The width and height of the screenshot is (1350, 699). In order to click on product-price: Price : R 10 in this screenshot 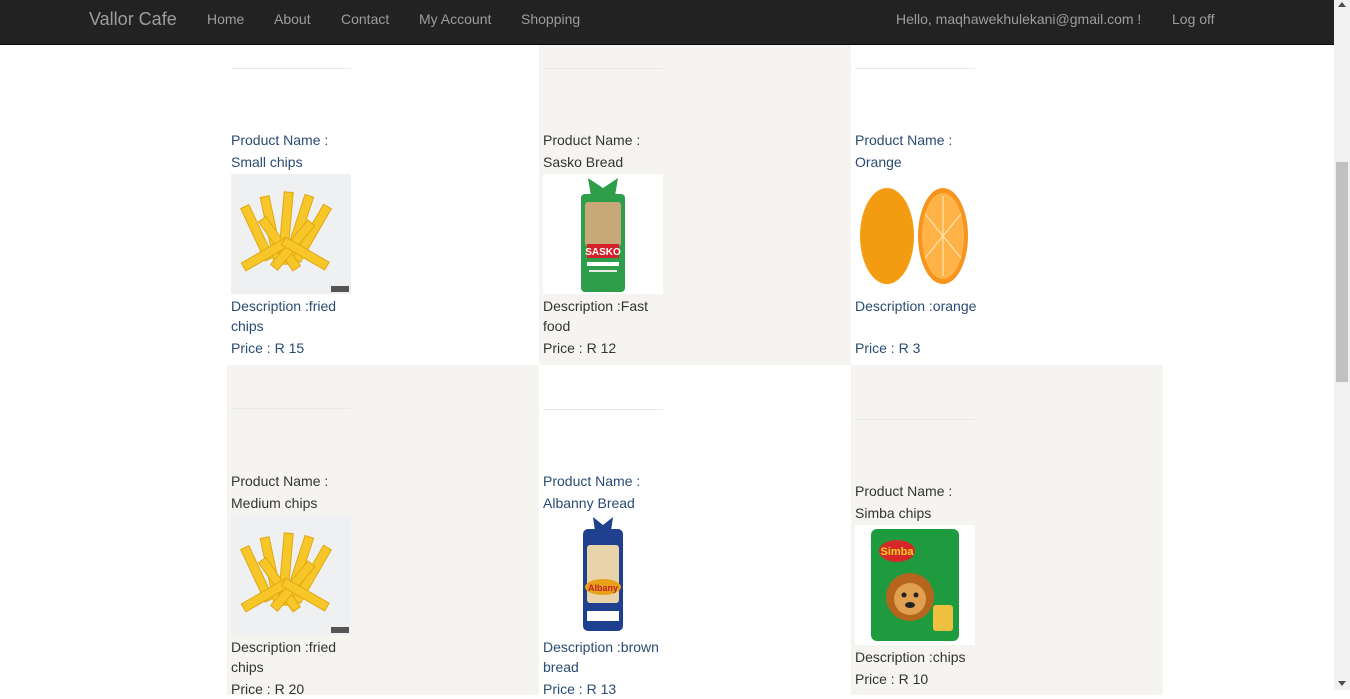, I will do `click(892, 679)`.